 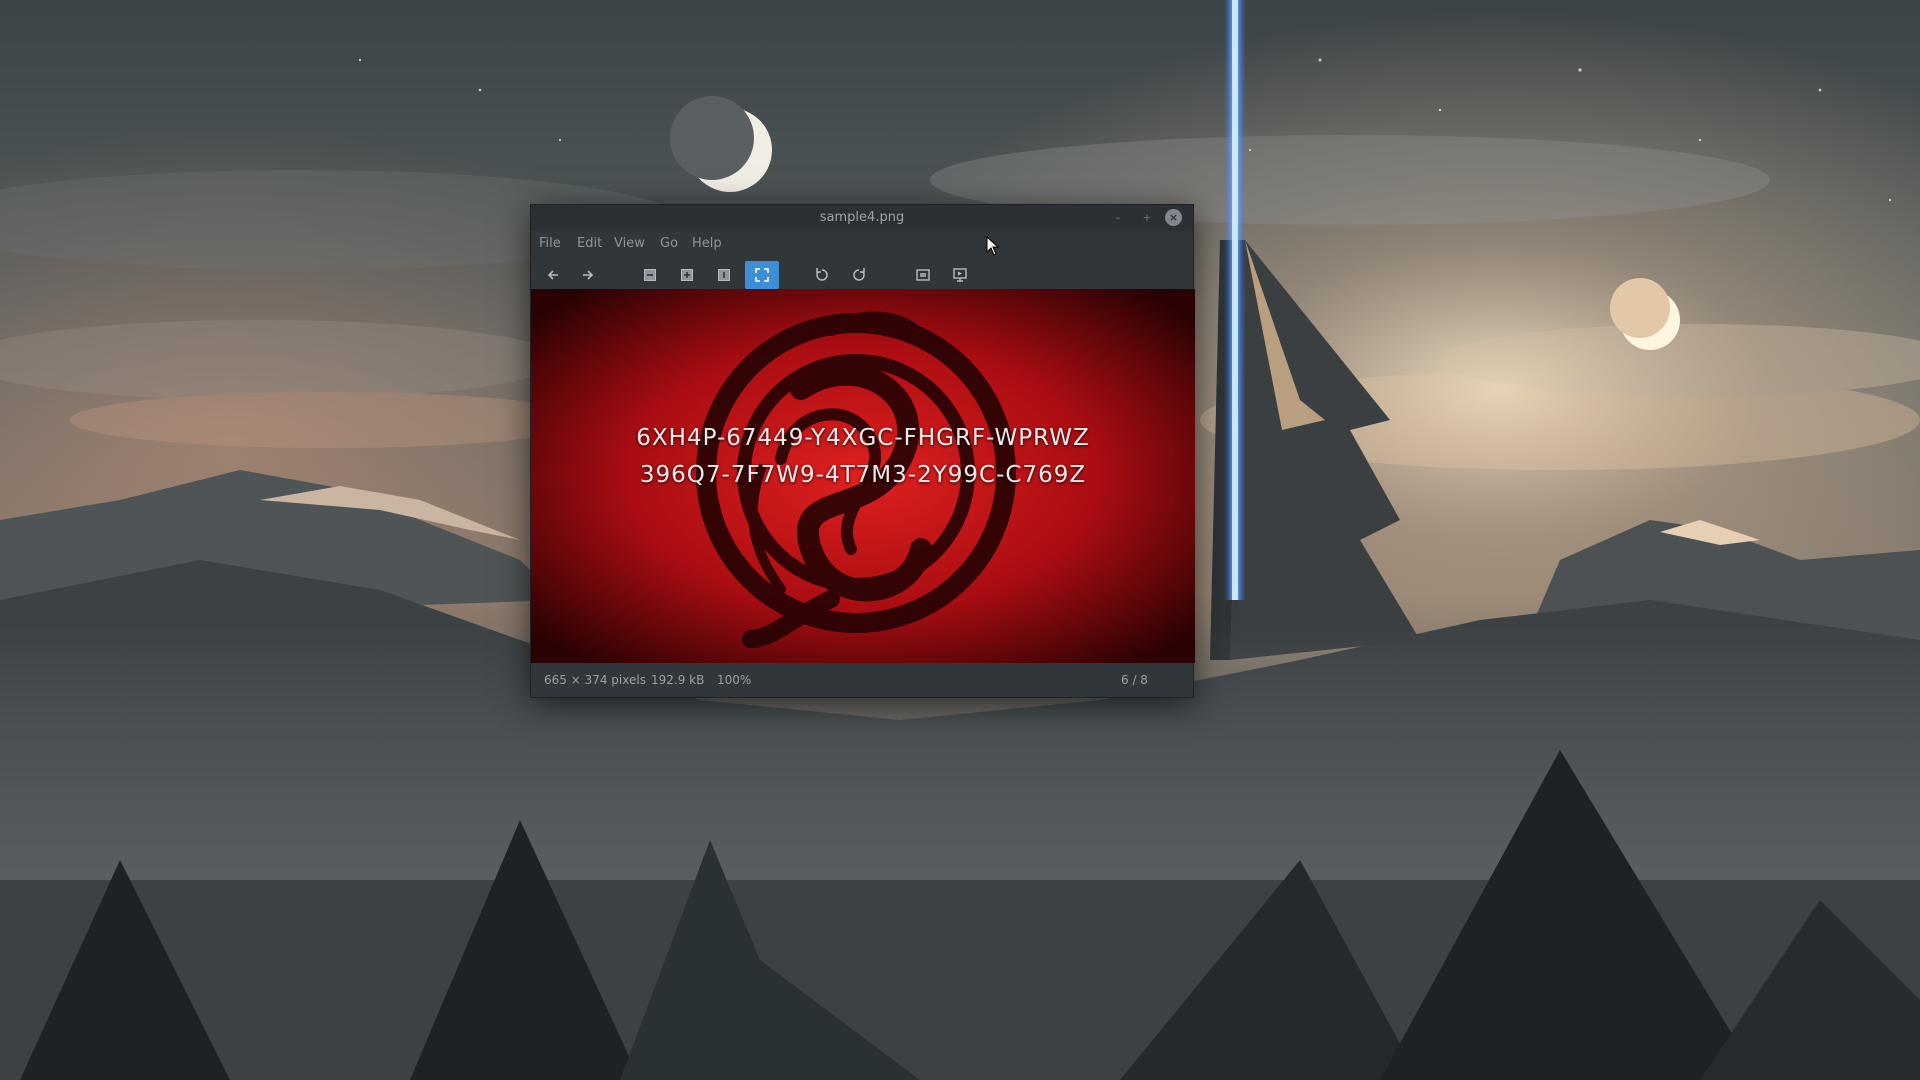 I want to click on slideshow-button, so click(x=960, y=275).